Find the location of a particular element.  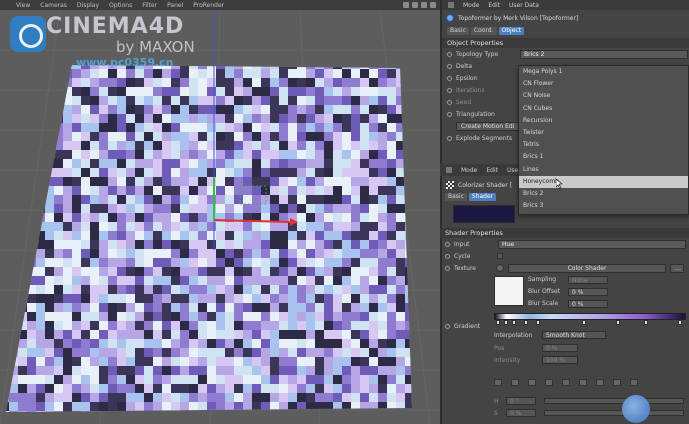

dropdown-item: CN Flower is located at coordinates (603, 84).